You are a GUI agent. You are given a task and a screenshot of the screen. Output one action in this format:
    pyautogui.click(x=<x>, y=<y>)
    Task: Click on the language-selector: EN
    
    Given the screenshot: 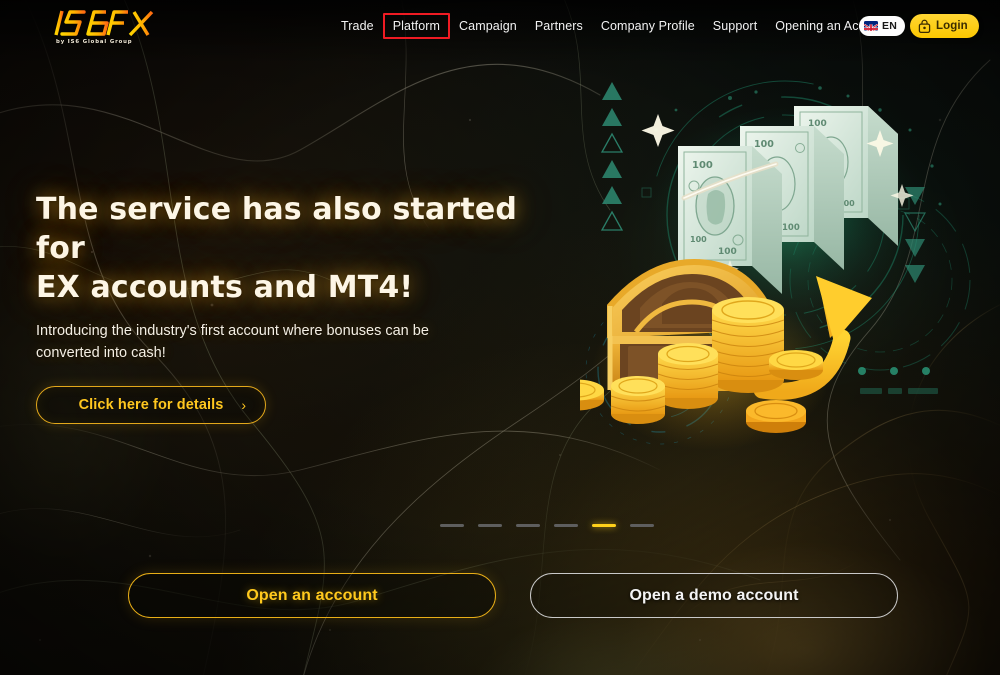 What is the action you would take?
    pyautogui.click(x=882, y=26)
    